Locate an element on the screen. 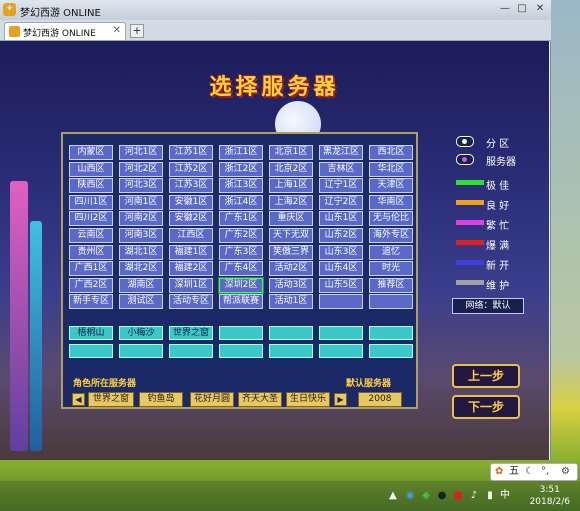 The image size is (580, 511). server-button: 山东2区 is located at coordinates (341, 235).